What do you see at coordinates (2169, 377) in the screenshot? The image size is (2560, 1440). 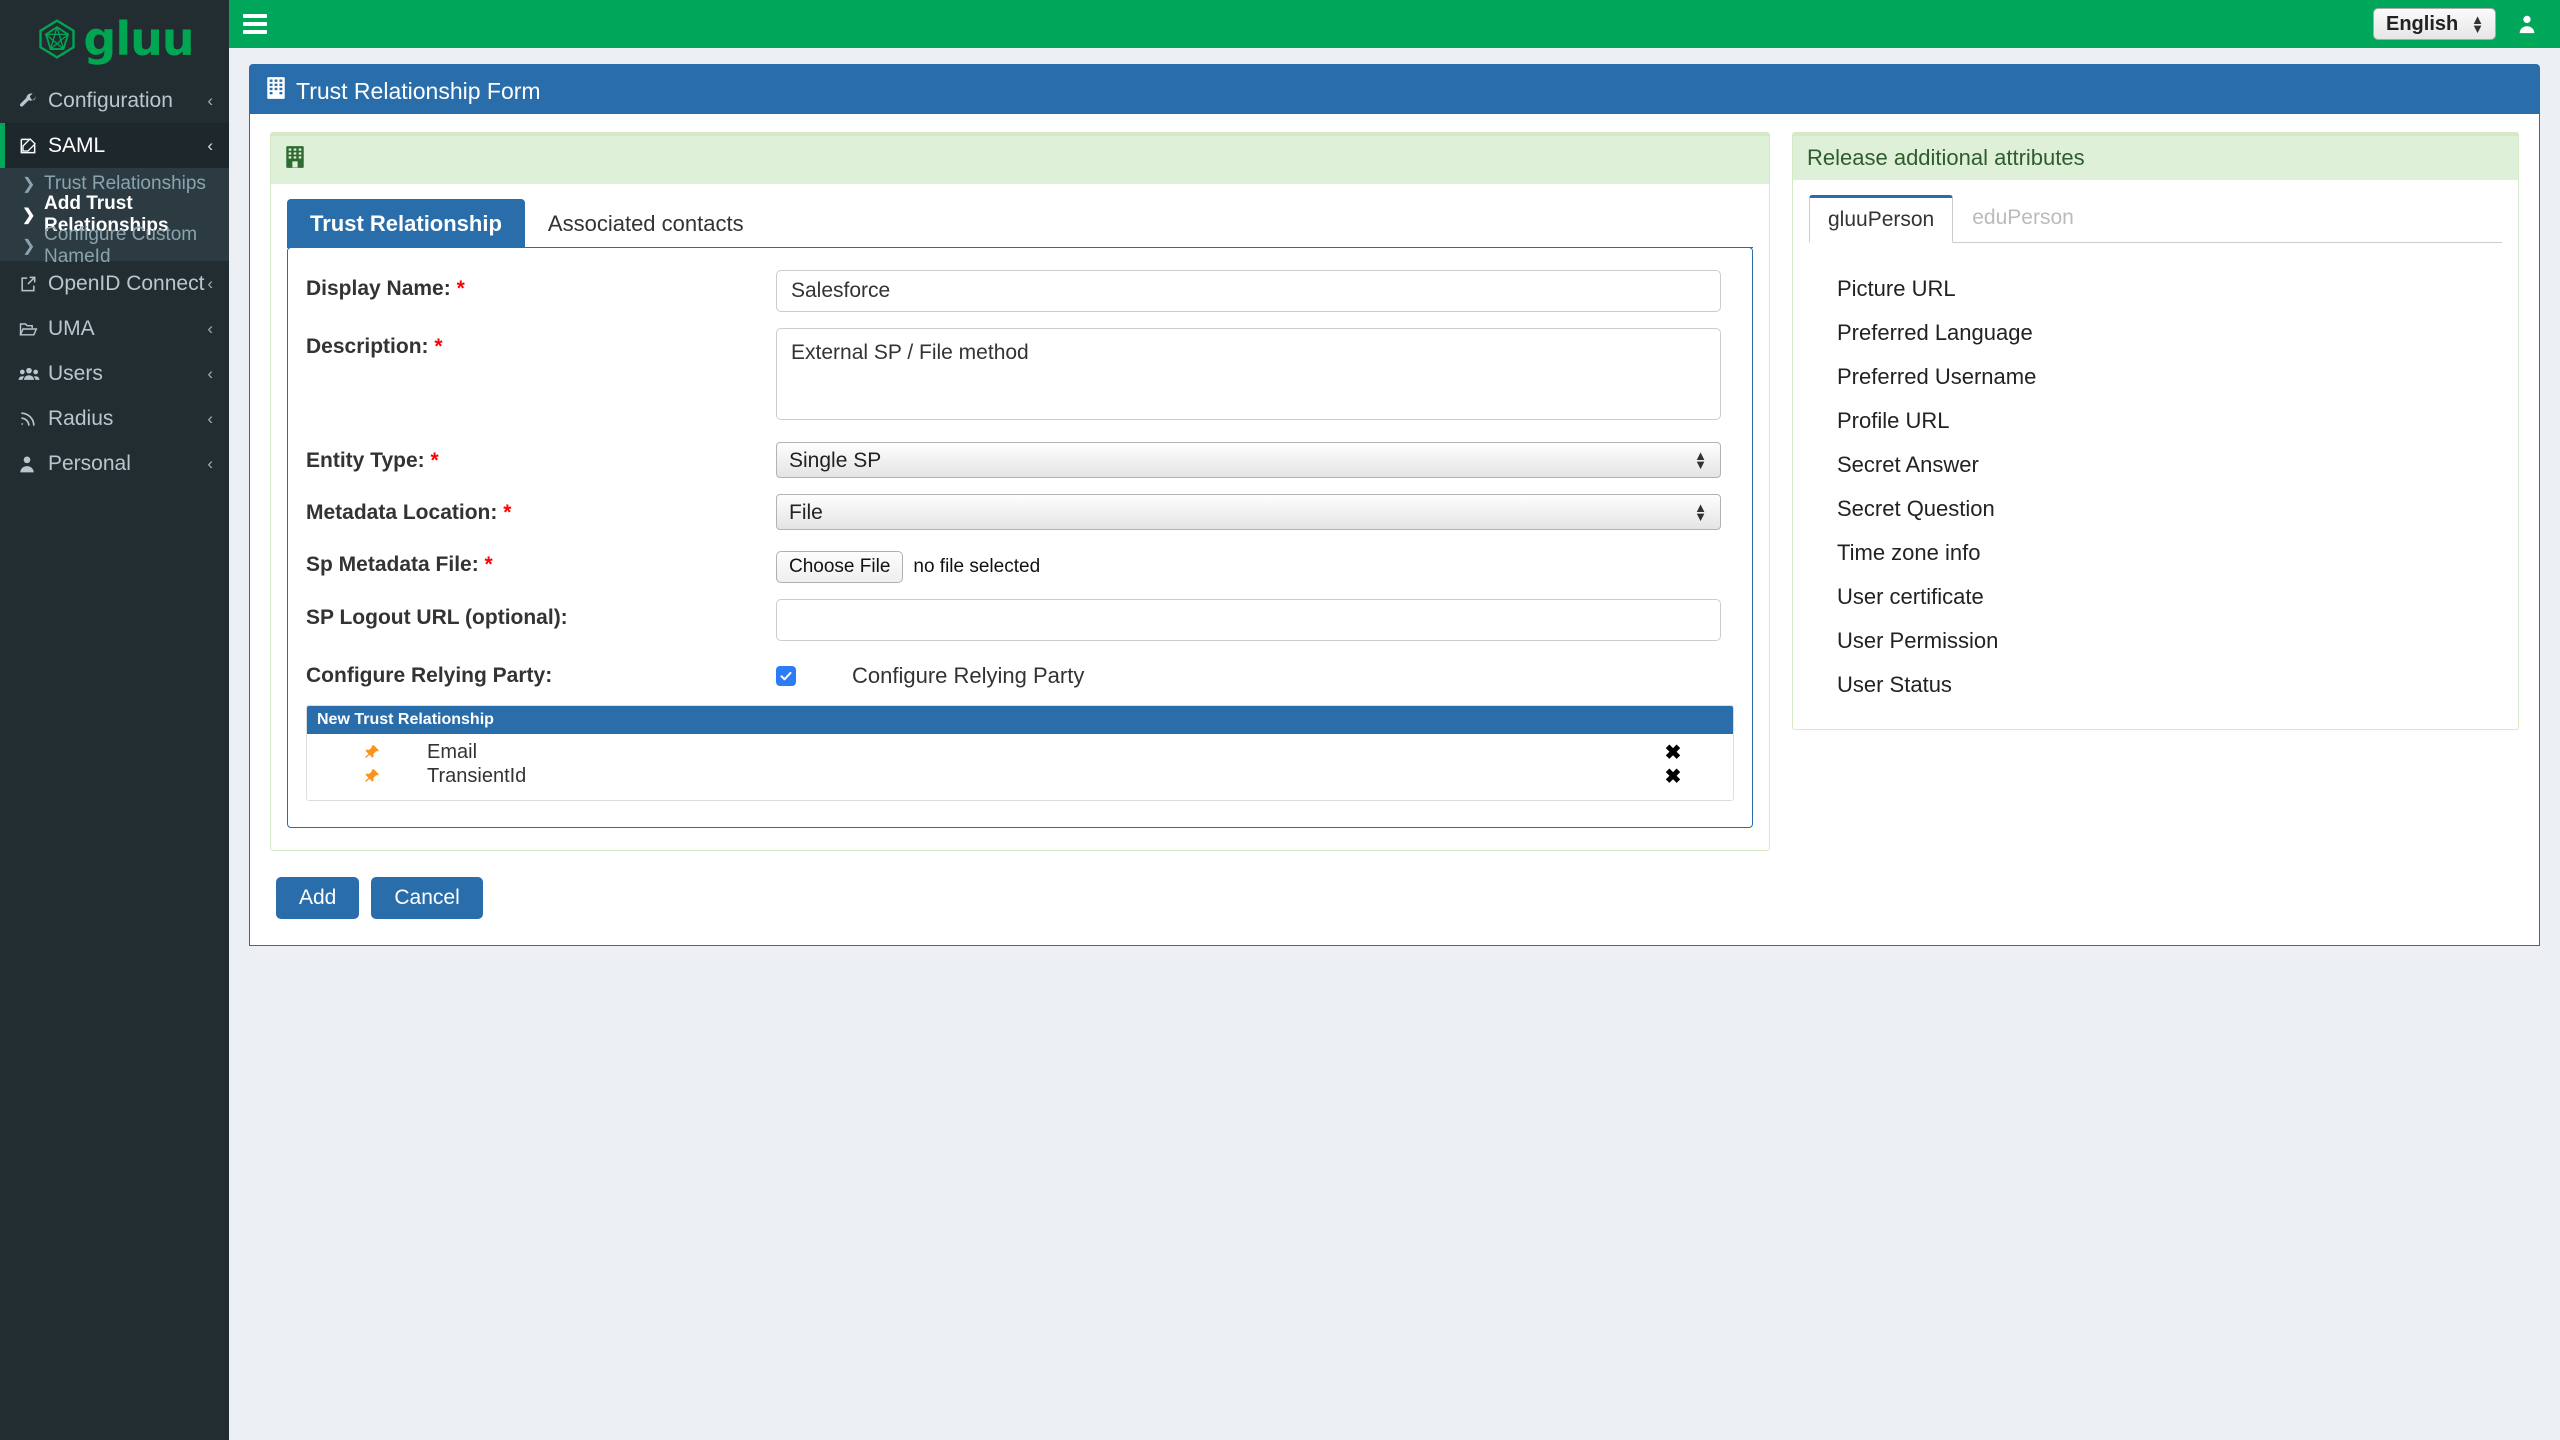 I see `list-item: Preferred Username` at bounding box center [2169, 377].